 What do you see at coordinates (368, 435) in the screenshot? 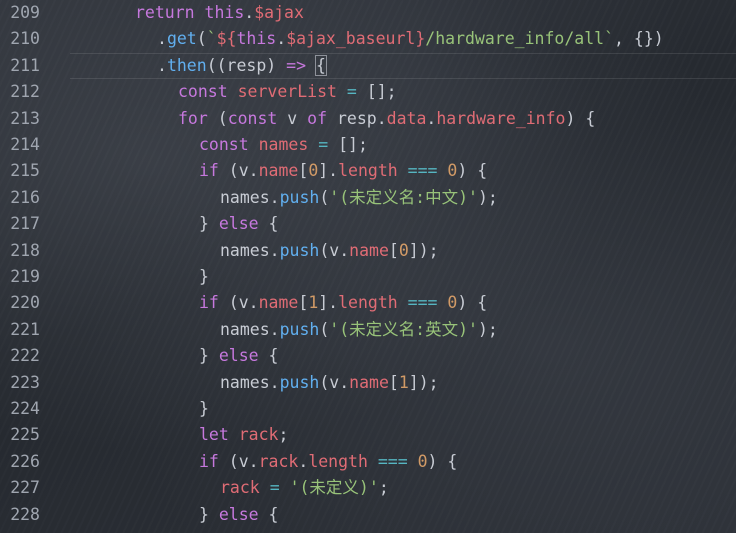
I see `code-line: 225 let rack;` at bounding box center [368, 435].